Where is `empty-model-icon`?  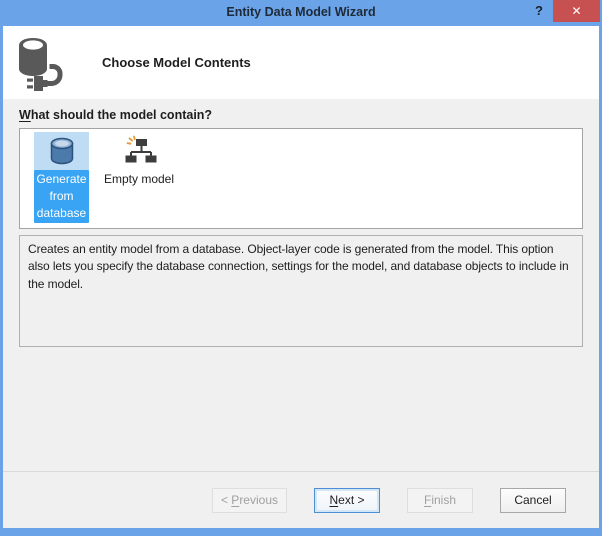
empty-model-icon is located at coordinates (141, 149).